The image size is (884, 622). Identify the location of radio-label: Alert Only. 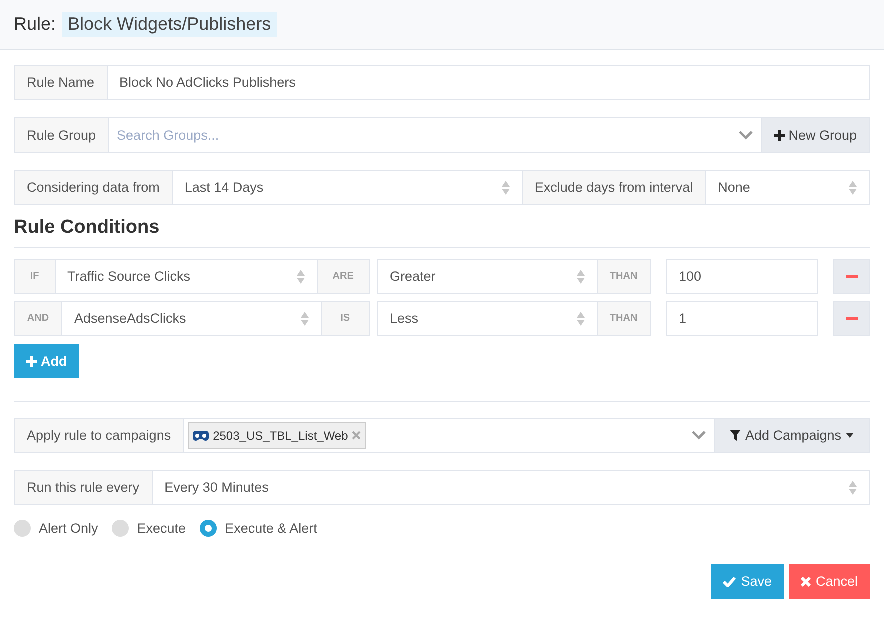
(68, 528).